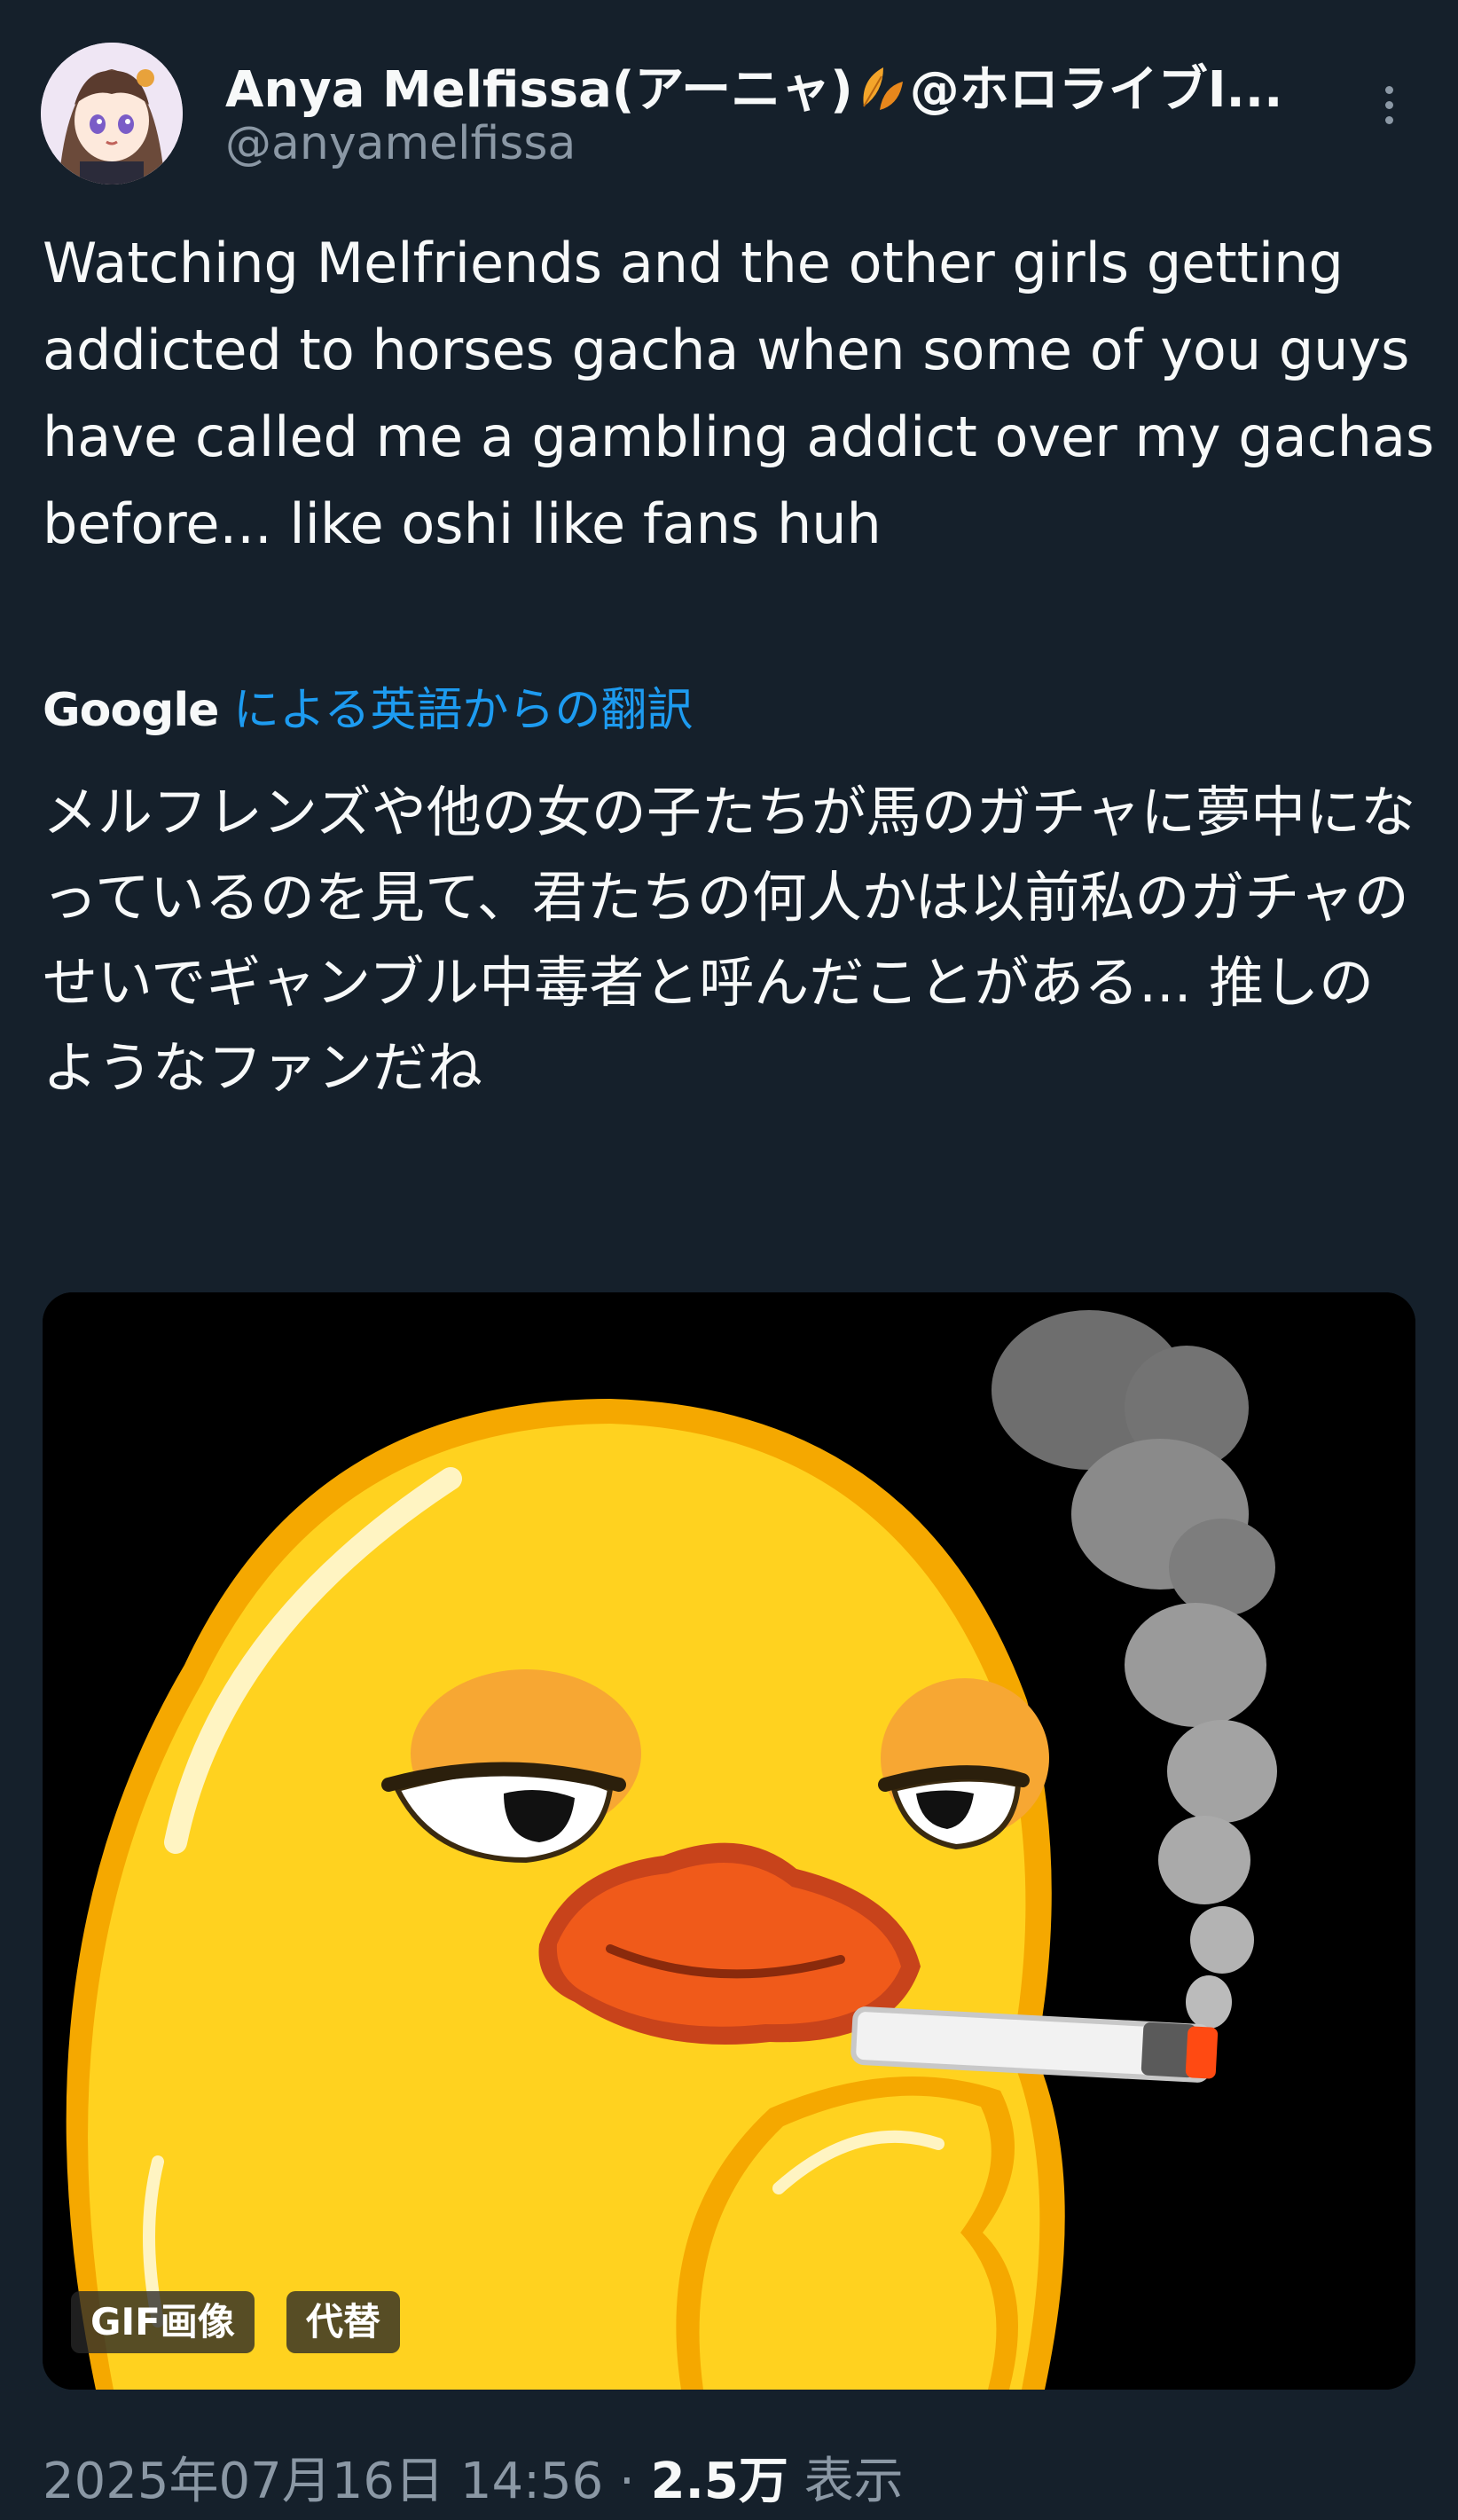  I want to click on views-count: 2.5万, so click(719, 2481).